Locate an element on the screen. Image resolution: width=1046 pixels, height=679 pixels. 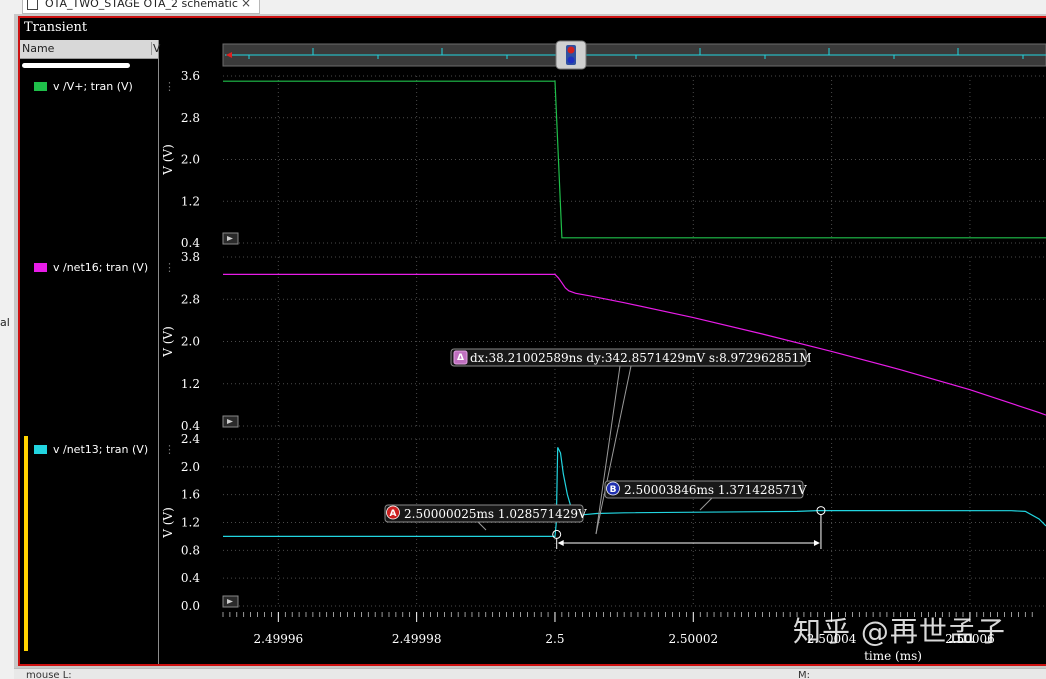
y-tick-label: 0.0 is located at coordinates (190, 606).